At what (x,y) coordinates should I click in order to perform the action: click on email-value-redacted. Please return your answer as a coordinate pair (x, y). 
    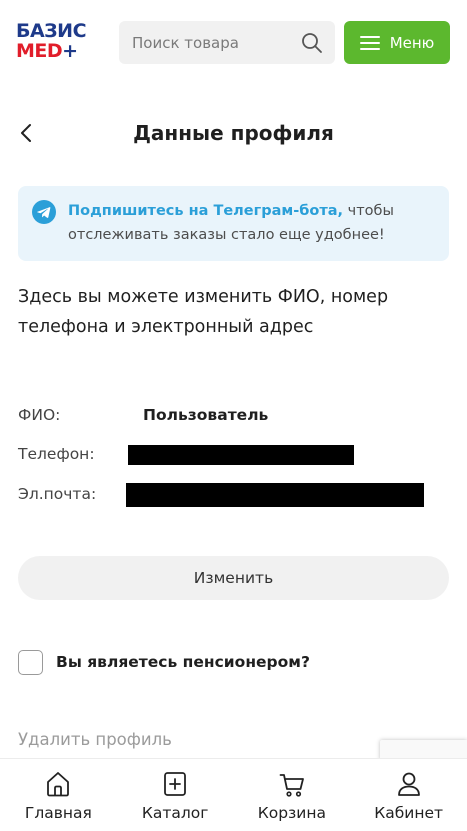
    Looking at the image, I should click on (275, 495).